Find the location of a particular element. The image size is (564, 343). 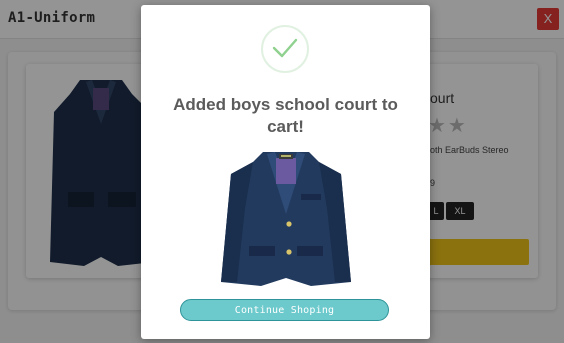

check-icon is located at coordinates (285, 48).